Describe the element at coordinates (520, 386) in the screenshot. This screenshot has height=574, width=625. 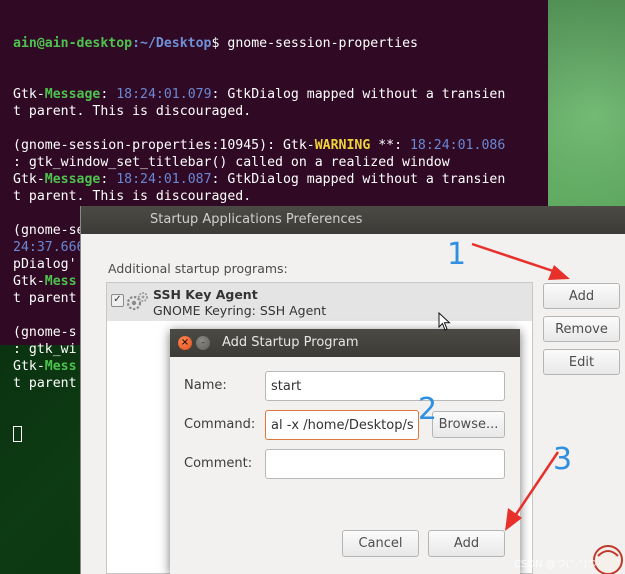
I see `annotation-arrows` at that location.